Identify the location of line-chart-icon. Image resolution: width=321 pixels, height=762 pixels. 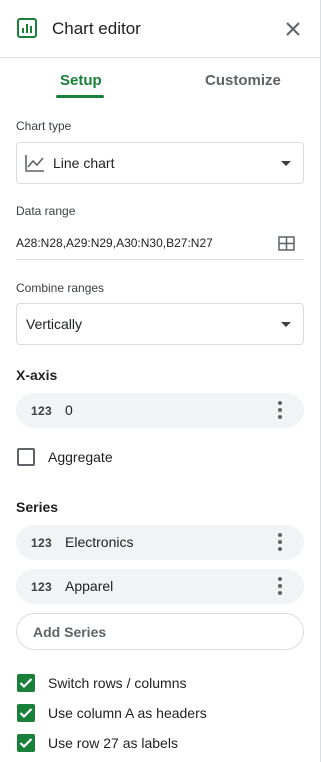
(34, 163).